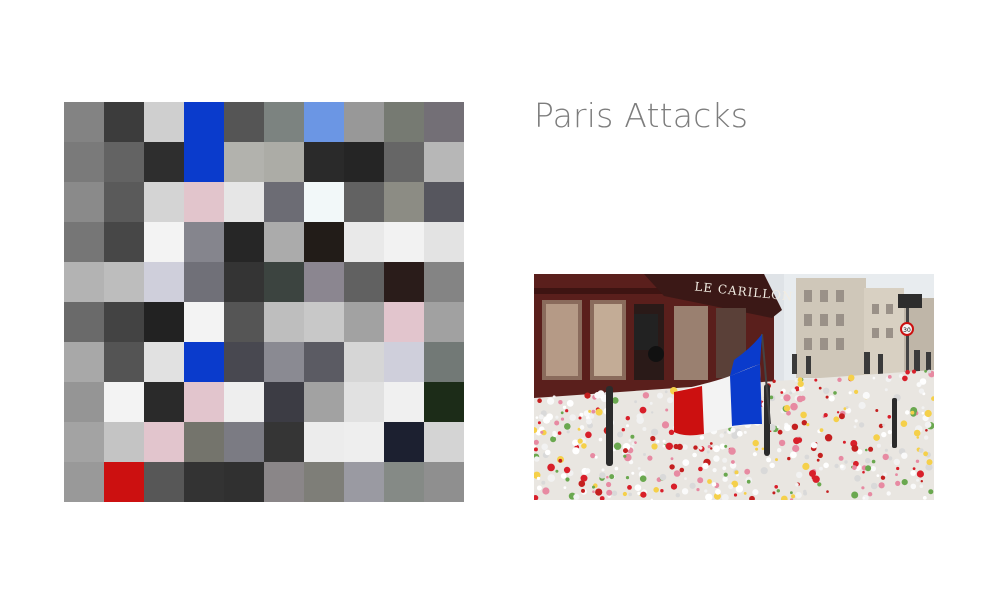 This screenshot has height=600, width=1000. What do you see at coordinates (907, 330) in the screenshot?
I see `speed-limit-sign: 30` at bounding box center [907, 330].